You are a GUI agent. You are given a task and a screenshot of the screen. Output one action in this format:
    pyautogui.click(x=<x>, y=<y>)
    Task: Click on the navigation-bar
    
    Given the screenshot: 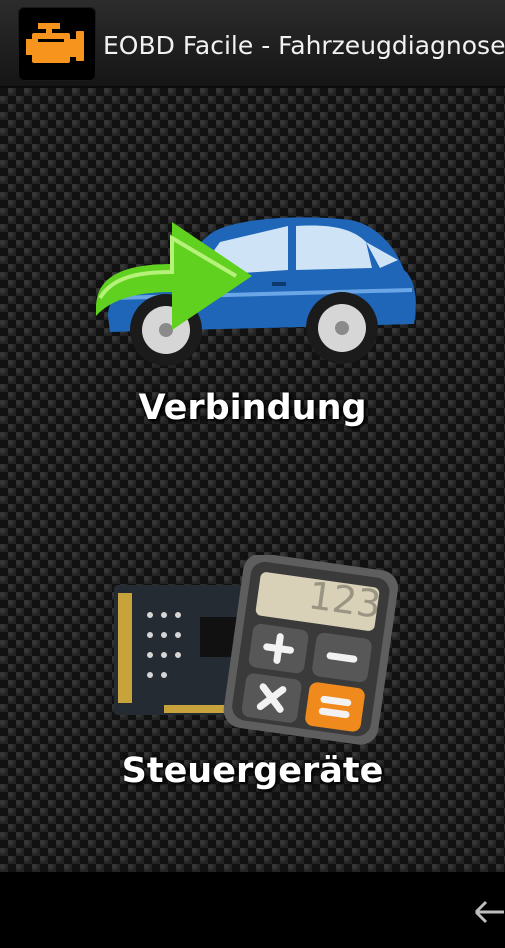 What is the action you would take?
    pyautogui.click(x=252, y=910)
    